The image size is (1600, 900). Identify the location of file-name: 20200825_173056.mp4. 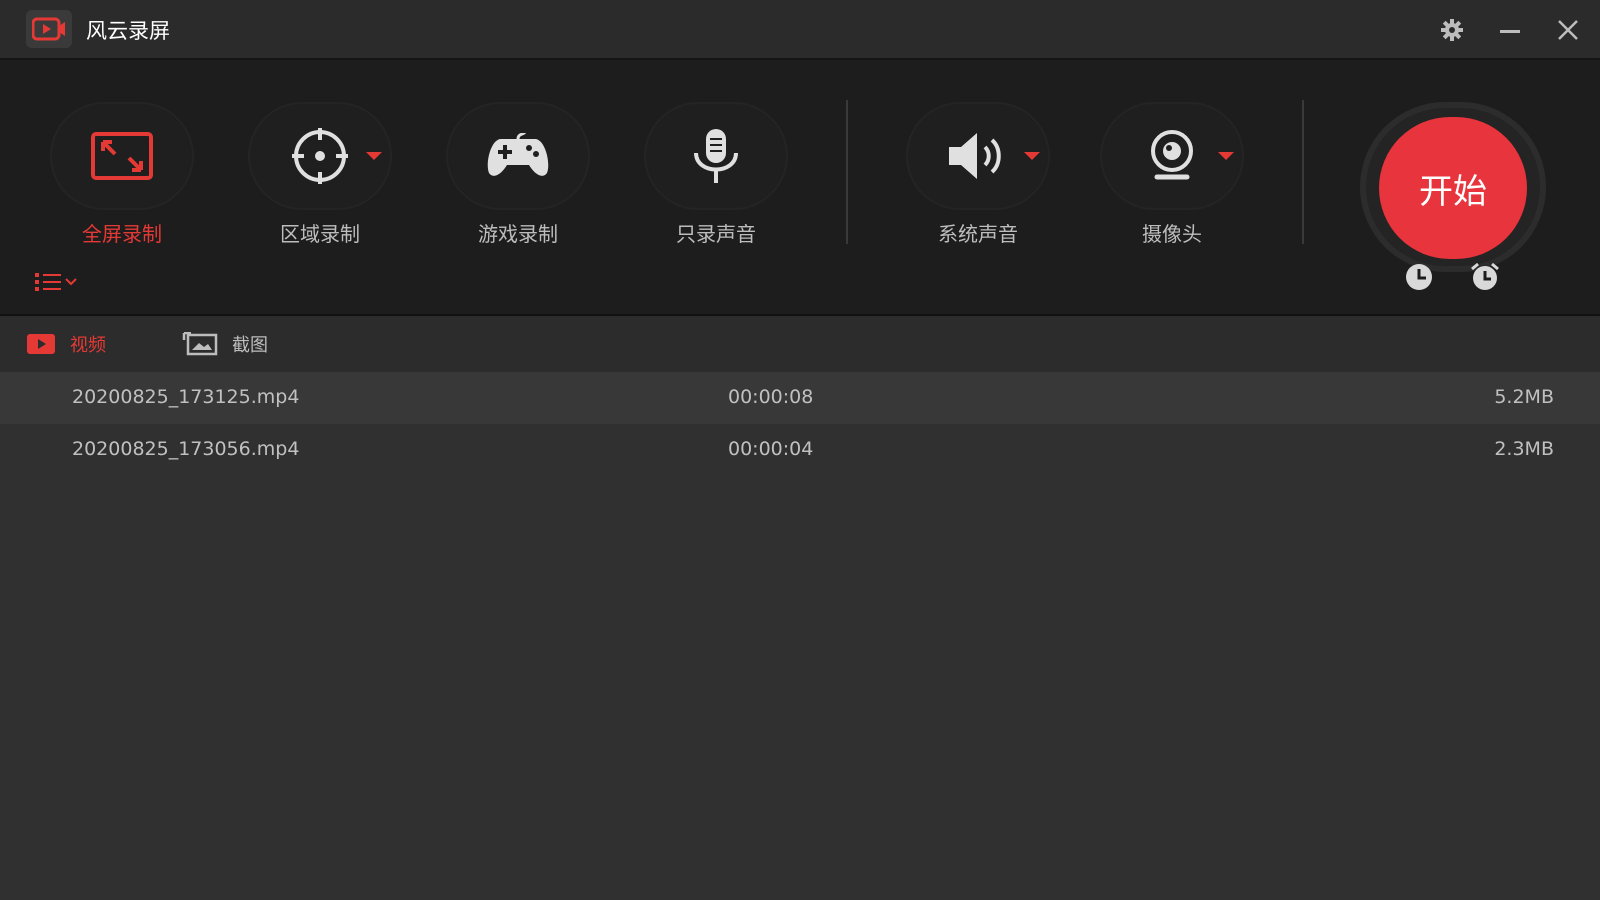
(186, 449).